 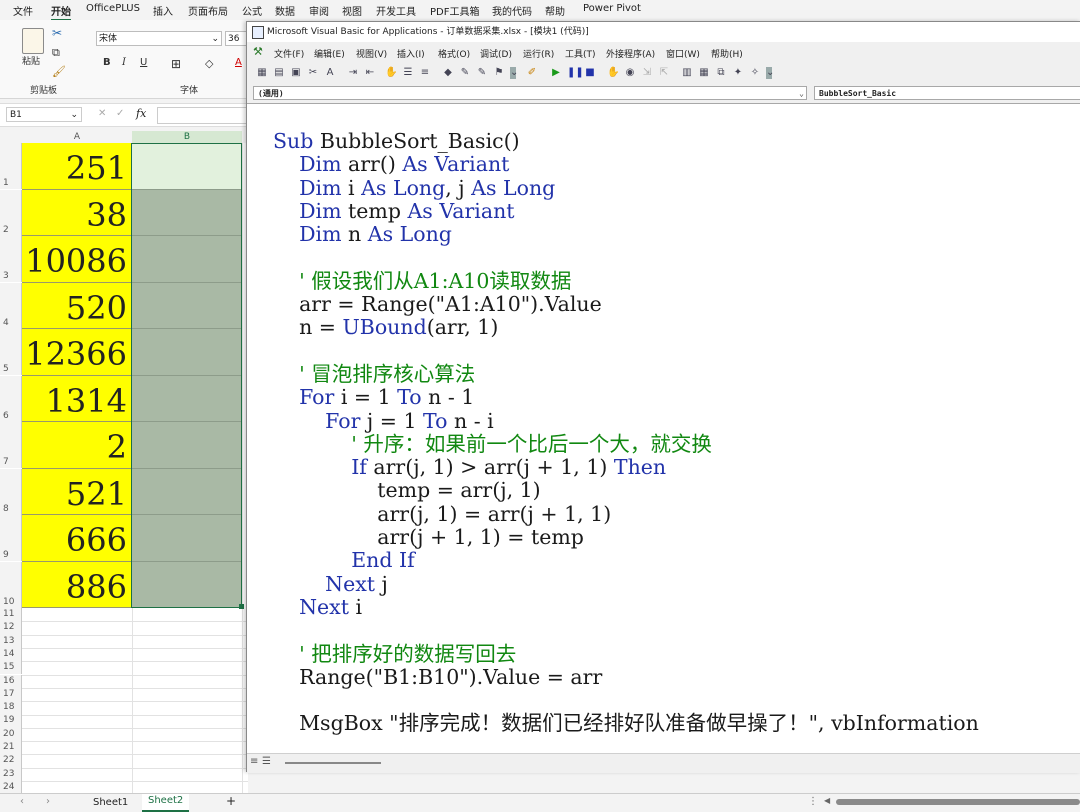 What do you see at coordinates (590, 73) in the screenshot?
I see `stop-icon: ■` at bounding box center [590, 73].